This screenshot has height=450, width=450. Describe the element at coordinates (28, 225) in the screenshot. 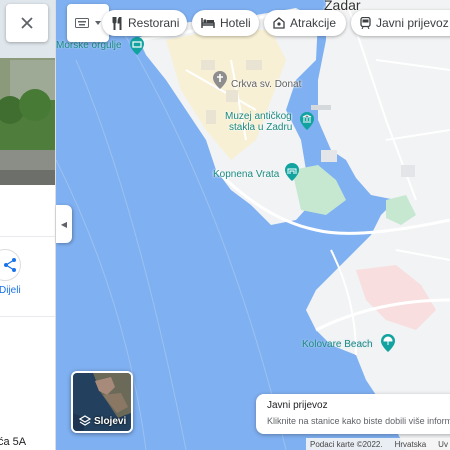

I see `place-side-panel: Dijeli ća 5A` at that location.